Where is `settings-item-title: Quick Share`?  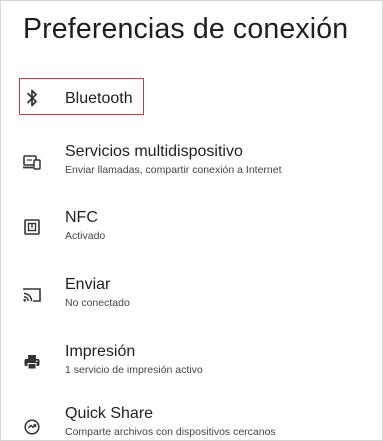
settings-item-title: Quick Share is located at coordinates (109, 413).